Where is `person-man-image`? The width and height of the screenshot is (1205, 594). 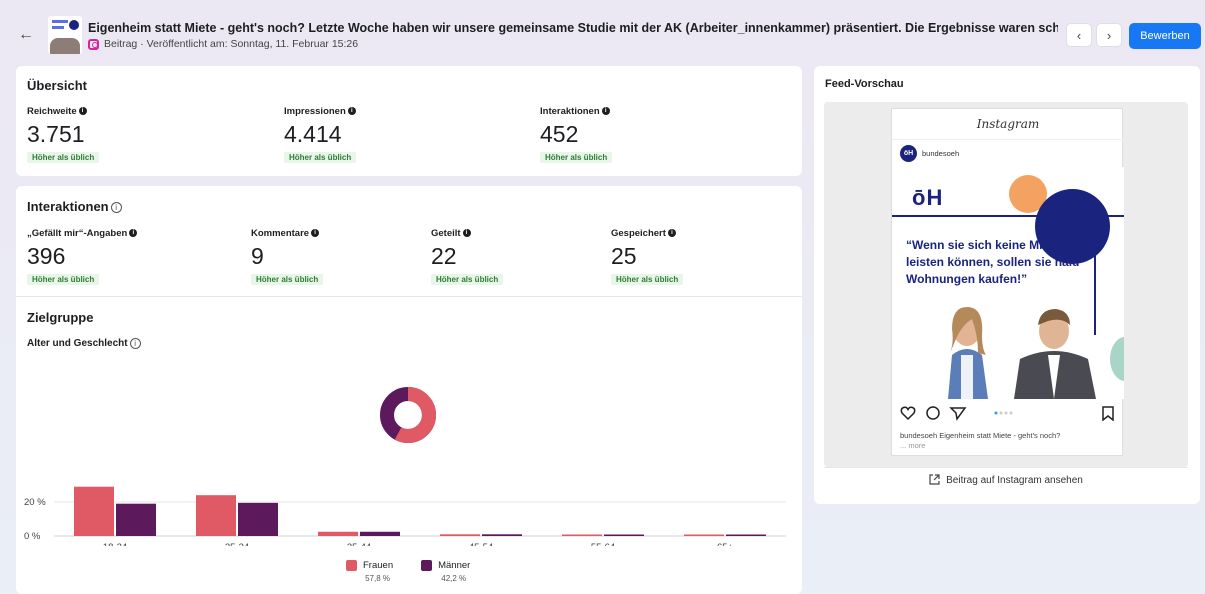 person-man-image is located at coordinates (1055, 354).